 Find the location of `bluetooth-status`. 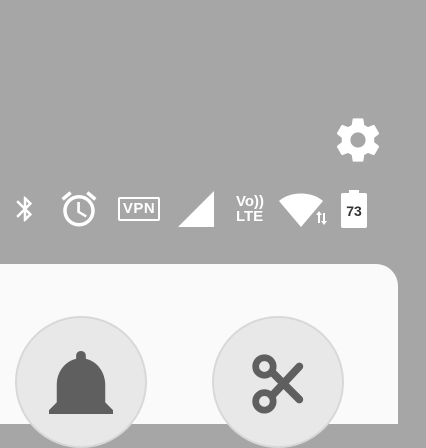

bluetooth-status is located at coordinates (25, 209).